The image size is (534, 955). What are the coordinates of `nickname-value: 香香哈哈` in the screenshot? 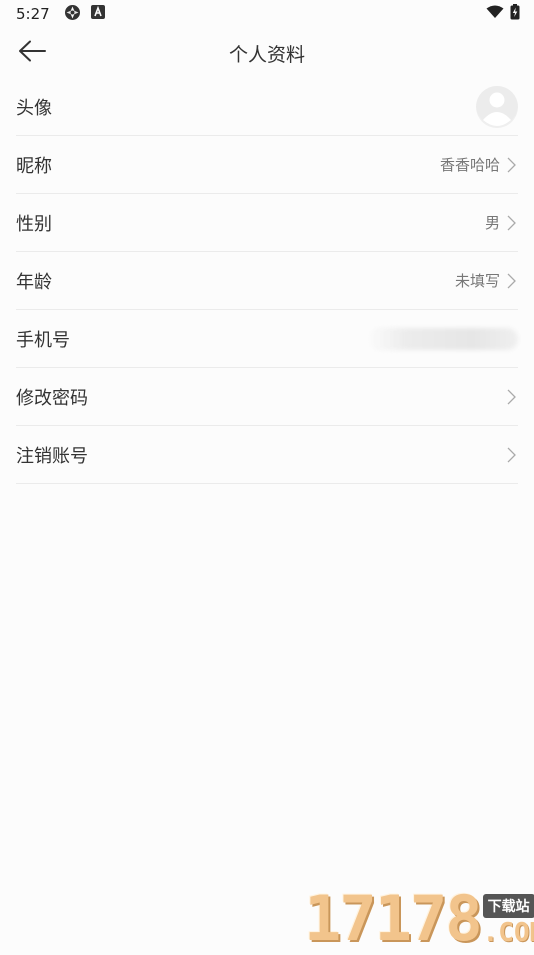 It's located at (470, 164).